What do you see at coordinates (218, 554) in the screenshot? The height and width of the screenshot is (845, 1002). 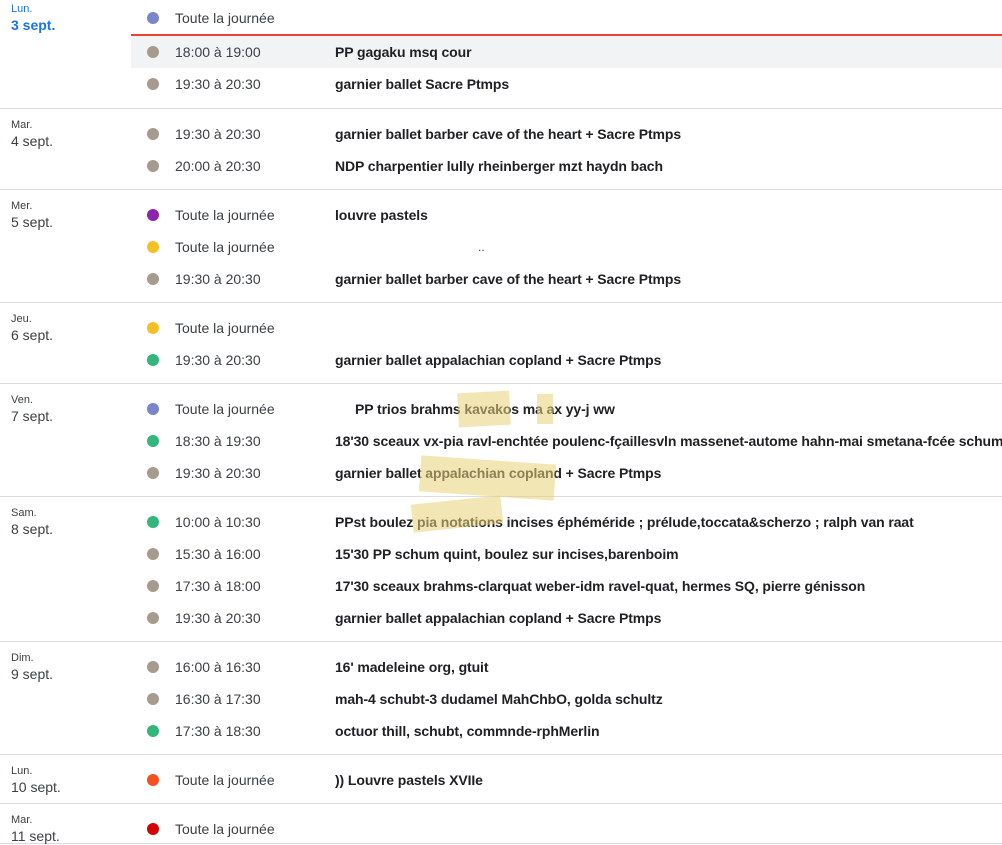 I see `event-time: 15:30 à 16:00` at bounding box center [218, 554].